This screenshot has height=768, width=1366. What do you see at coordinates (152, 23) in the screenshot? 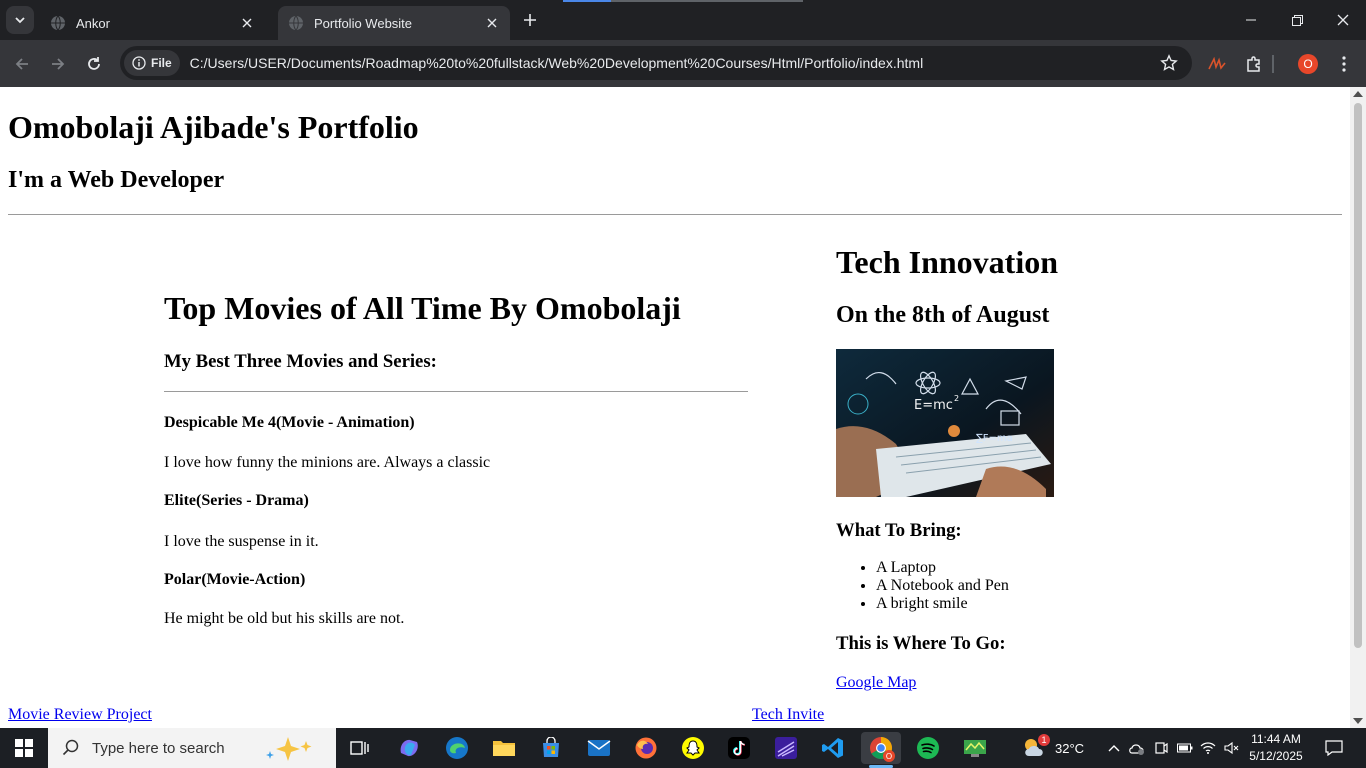
I see `tab-ankor: Ankor` at bounding box center [152, 23].